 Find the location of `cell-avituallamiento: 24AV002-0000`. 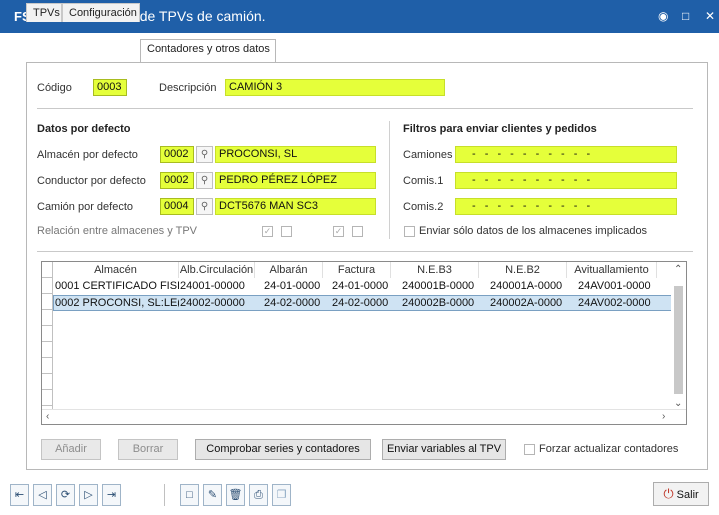

cell-avituallamiento: 24AV002-0000 is located at coordinates (614, 303).